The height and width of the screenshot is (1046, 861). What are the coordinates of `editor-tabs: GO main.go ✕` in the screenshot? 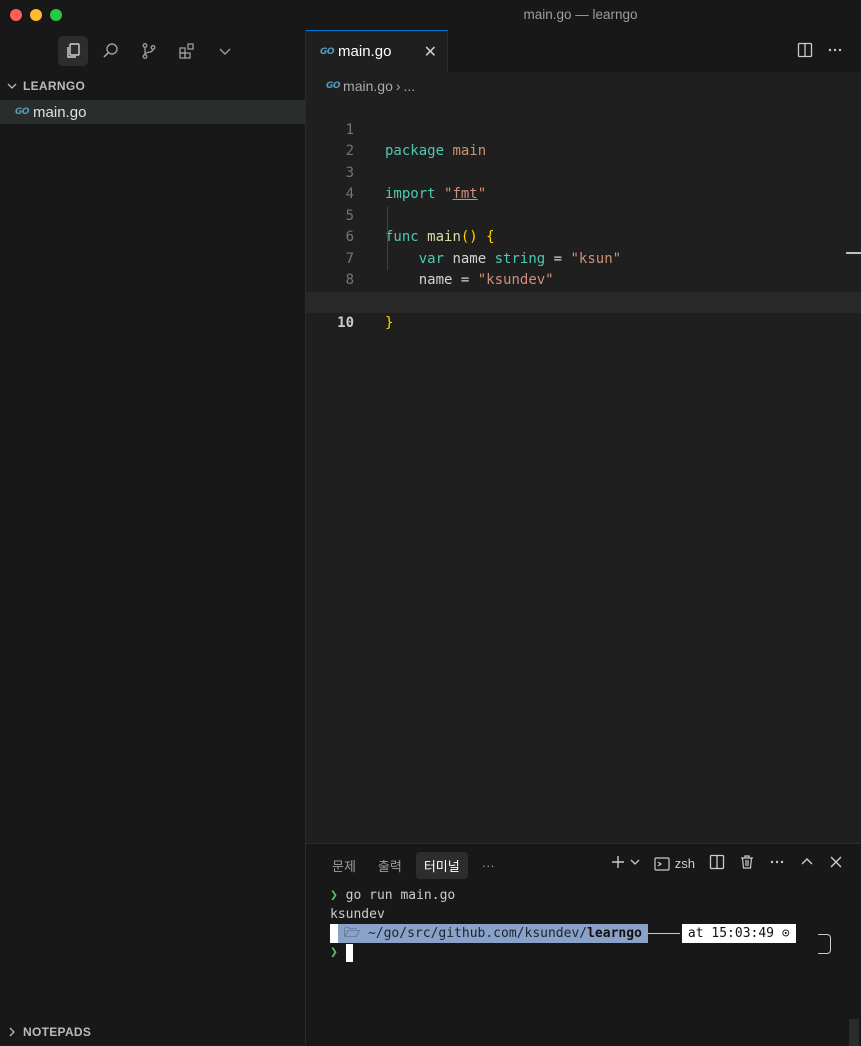 It's located at (583, 51).